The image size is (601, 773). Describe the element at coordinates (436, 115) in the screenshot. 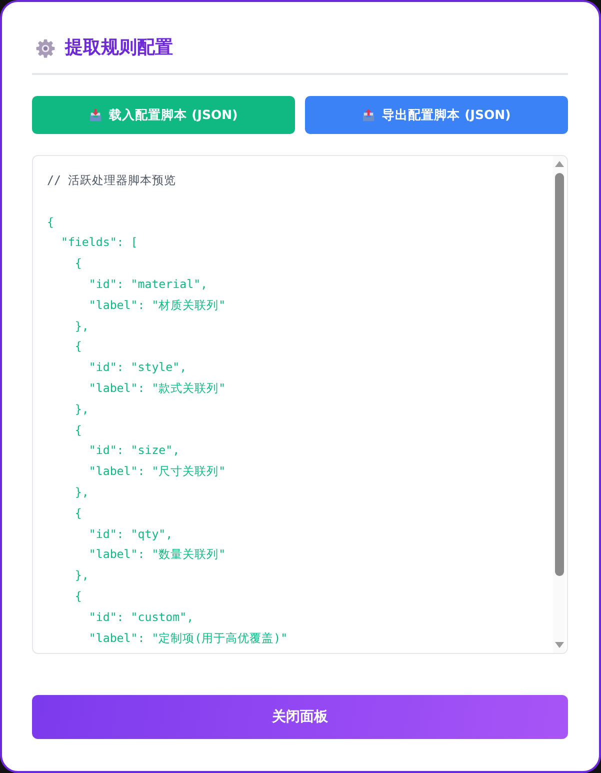

I see `export-button: 导出配置脚本 (JSON)` at that location.